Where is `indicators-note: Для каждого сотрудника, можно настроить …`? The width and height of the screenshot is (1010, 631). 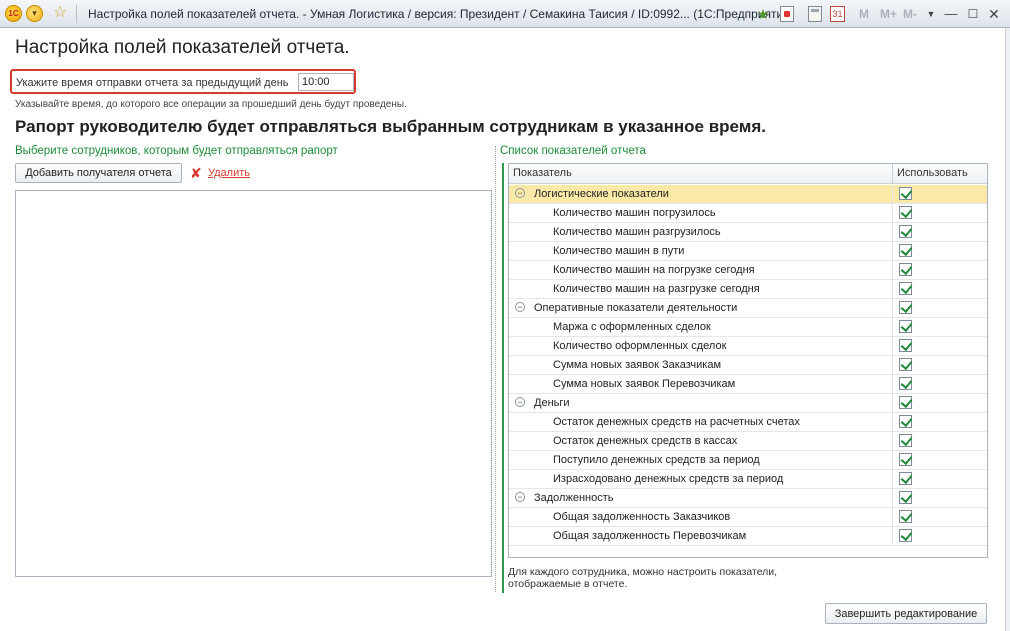
indicators-note: Для каждого сотрудника, можно настроить … is located at coordinates (643, 578).